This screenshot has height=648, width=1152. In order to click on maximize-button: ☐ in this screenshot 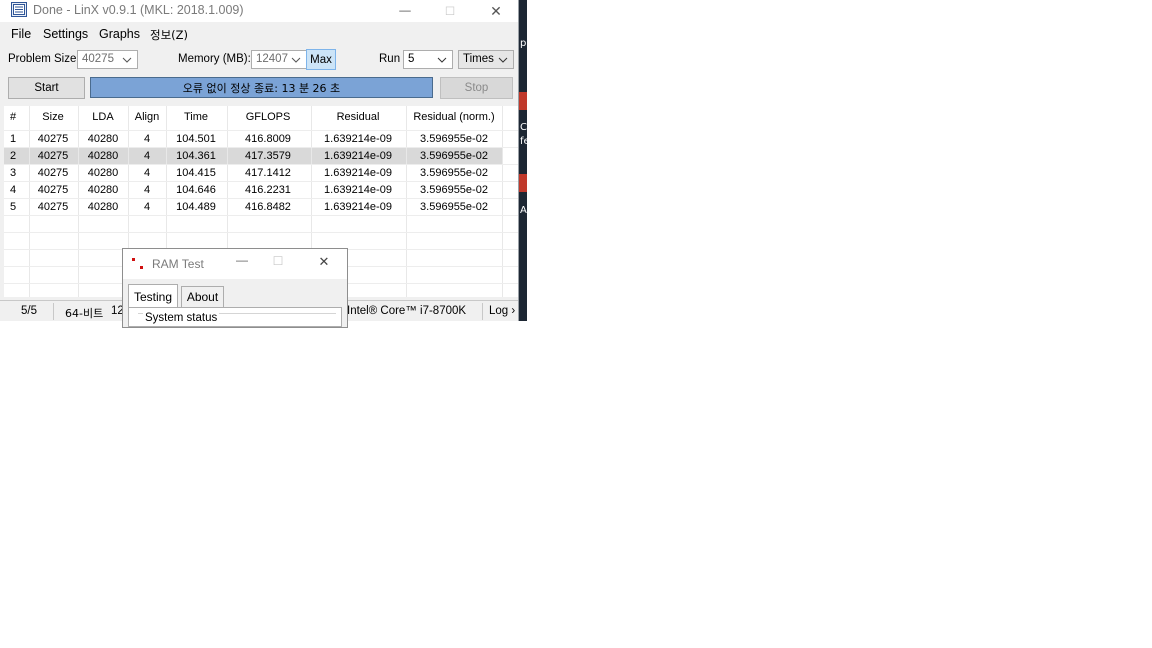, I will do `click(450, 11)`.